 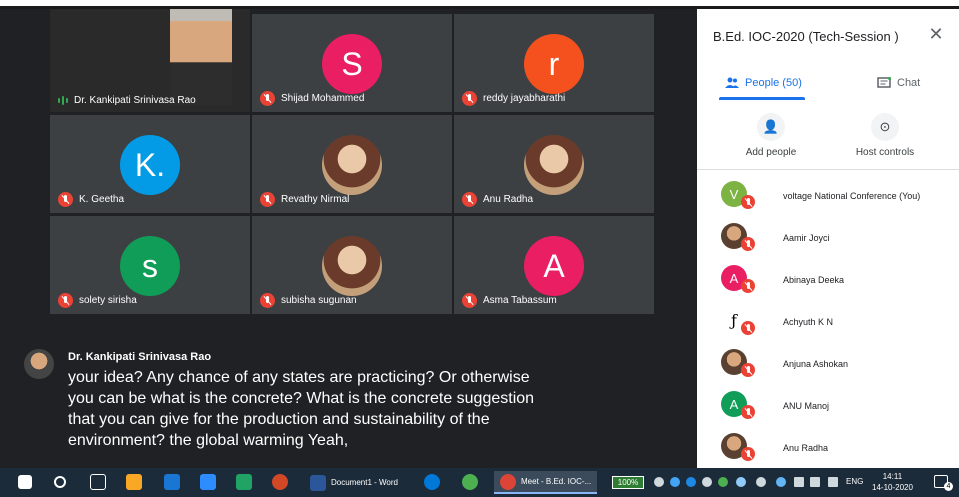 I want to click on tile-name: K. Geetha, so click(x=102, y=199).